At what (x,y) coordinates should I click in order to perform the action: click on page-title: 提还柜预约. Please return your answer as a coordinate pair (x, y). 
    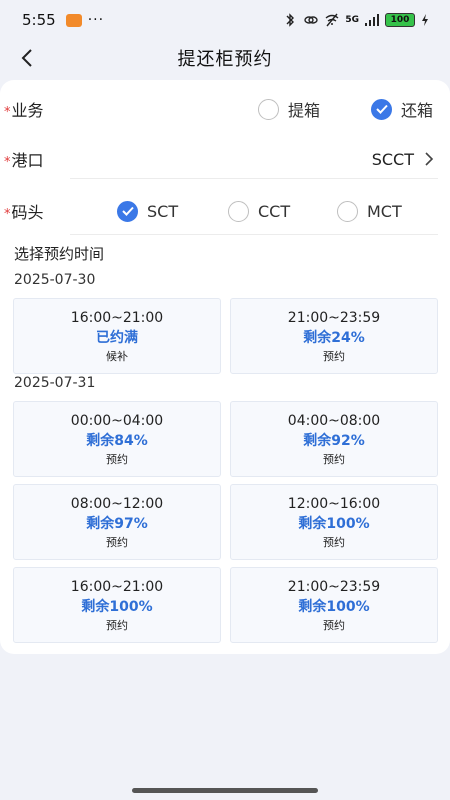
    Looking at the image, I should click on (225, 59).